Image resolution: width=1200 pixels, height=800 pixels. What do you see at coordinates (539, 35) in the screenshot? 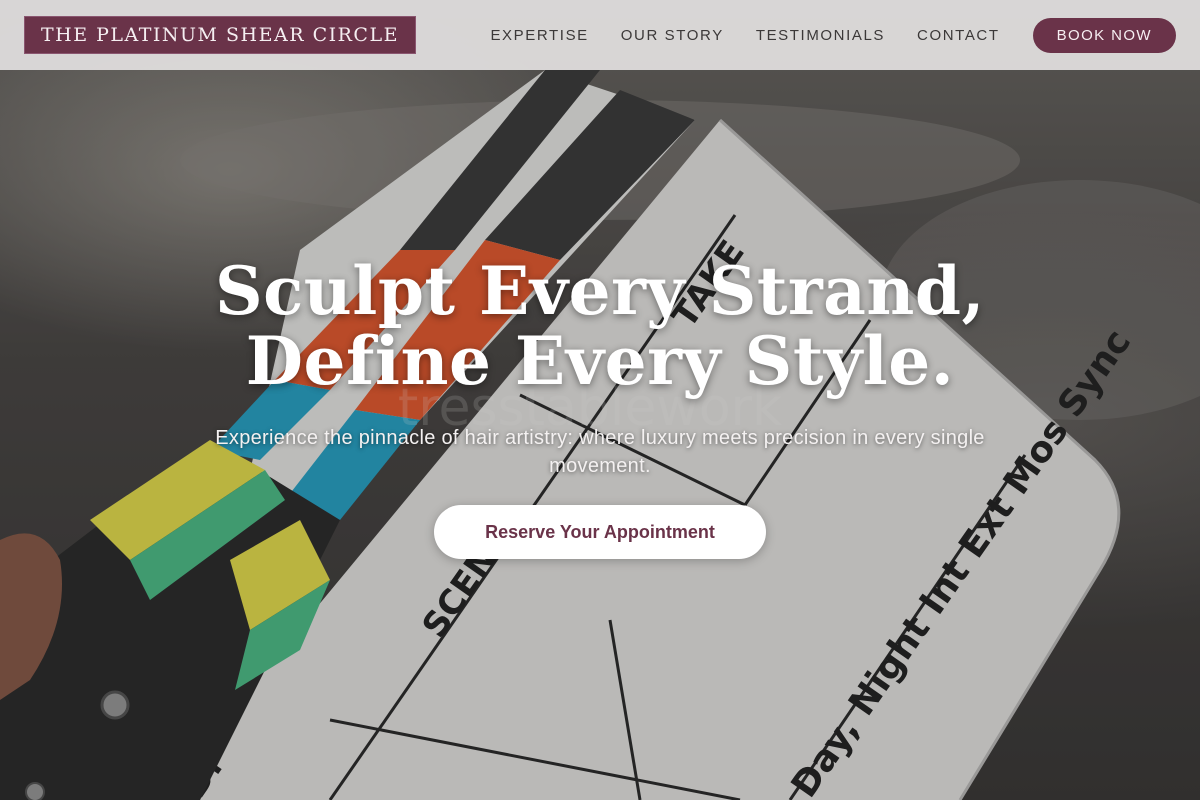
I see `nav-item-expertise: EXPERTISE` at bounding box center [539, 35].